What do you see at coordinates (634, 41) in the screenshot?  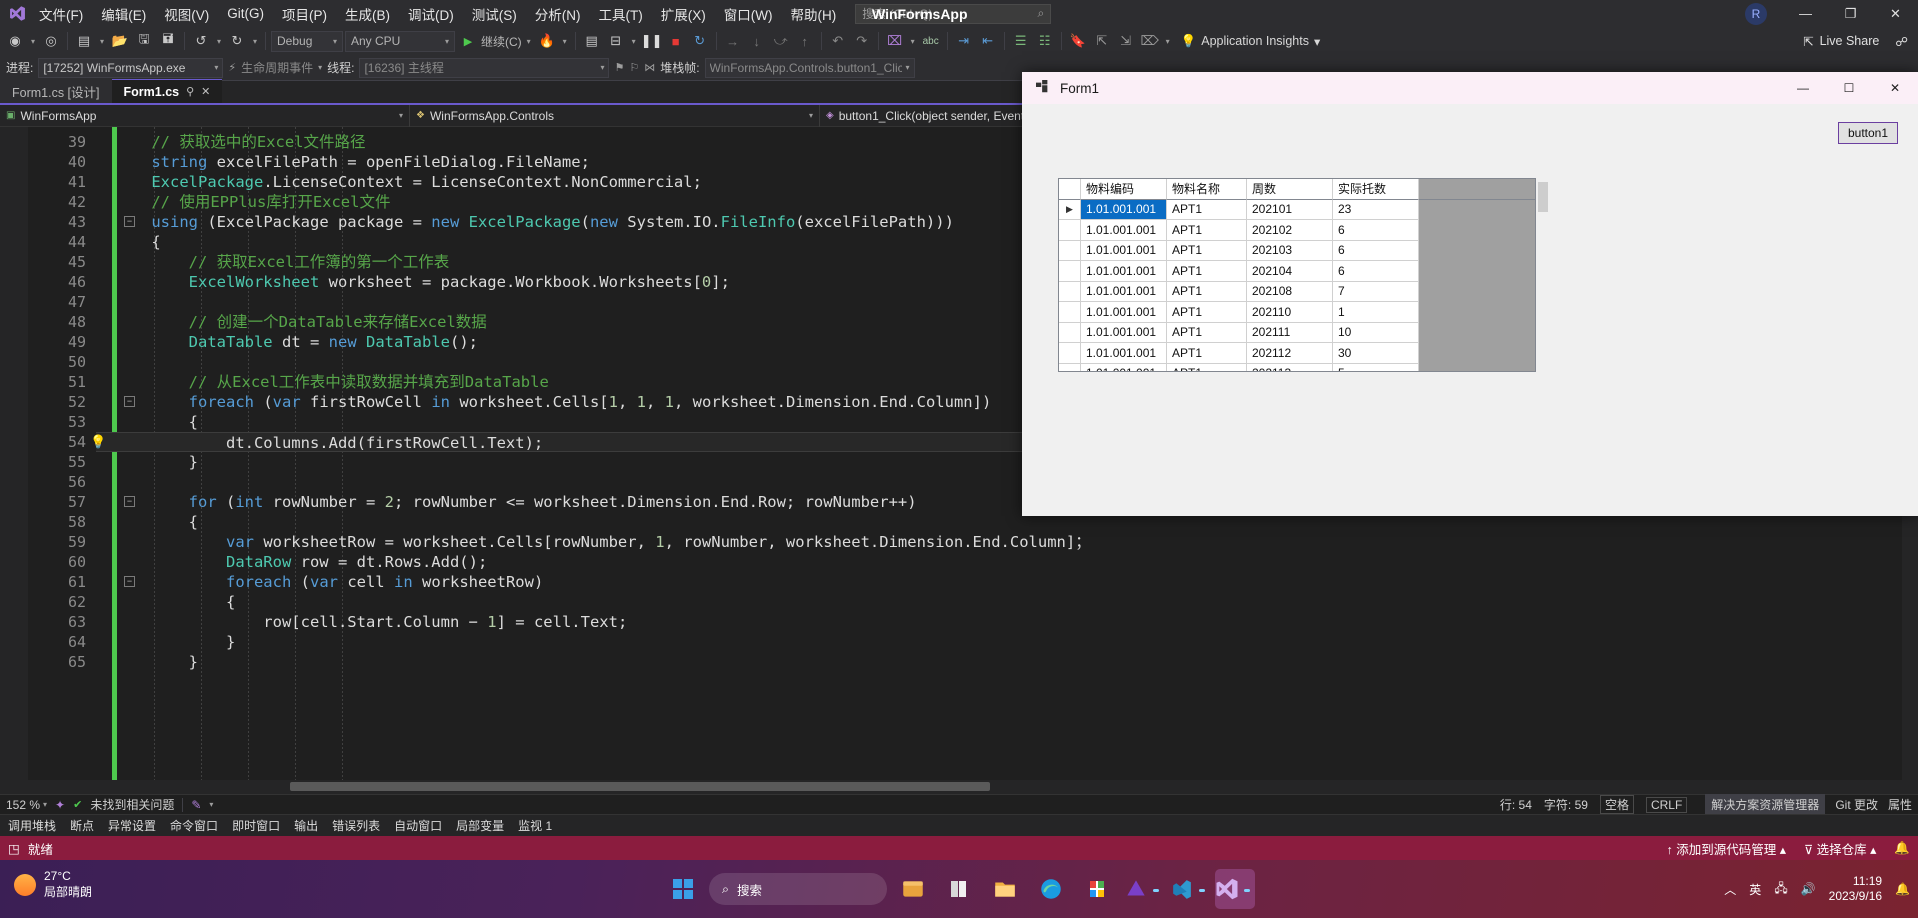 I see `breakpoints-caret-icon: ▾` at bounding box center [634, 41].